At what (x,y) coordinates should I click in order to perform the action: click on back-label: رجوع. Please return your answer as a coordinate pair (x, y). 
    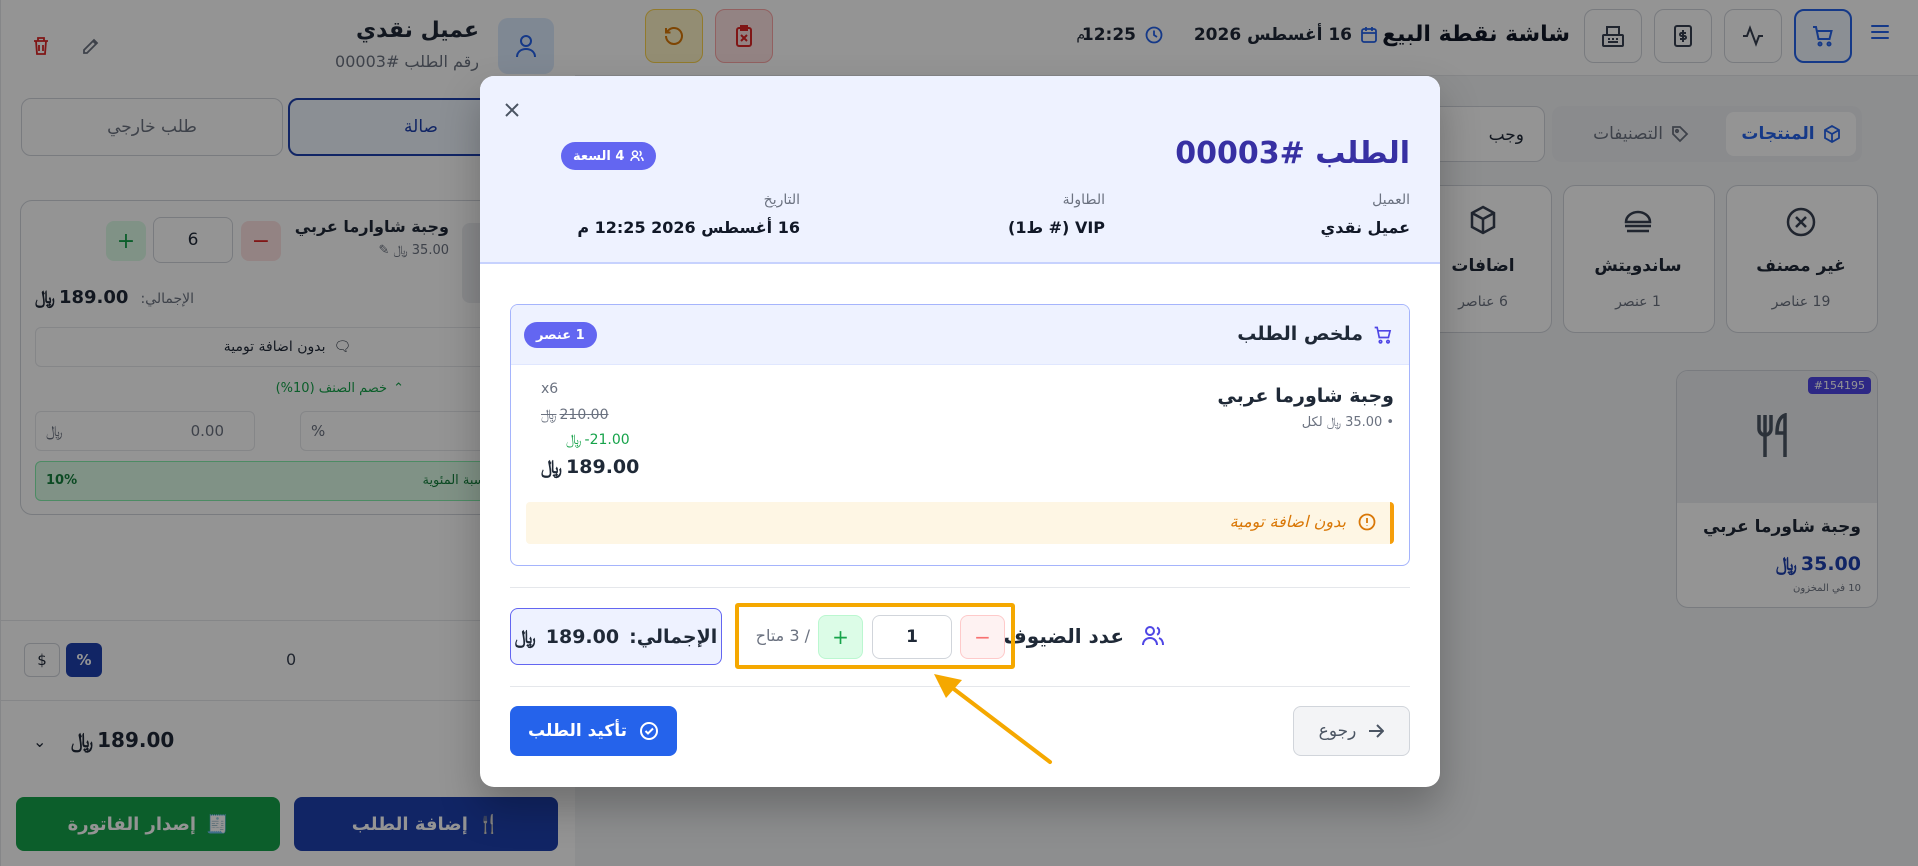
    Looking at the image, I should click on (1337, 731).